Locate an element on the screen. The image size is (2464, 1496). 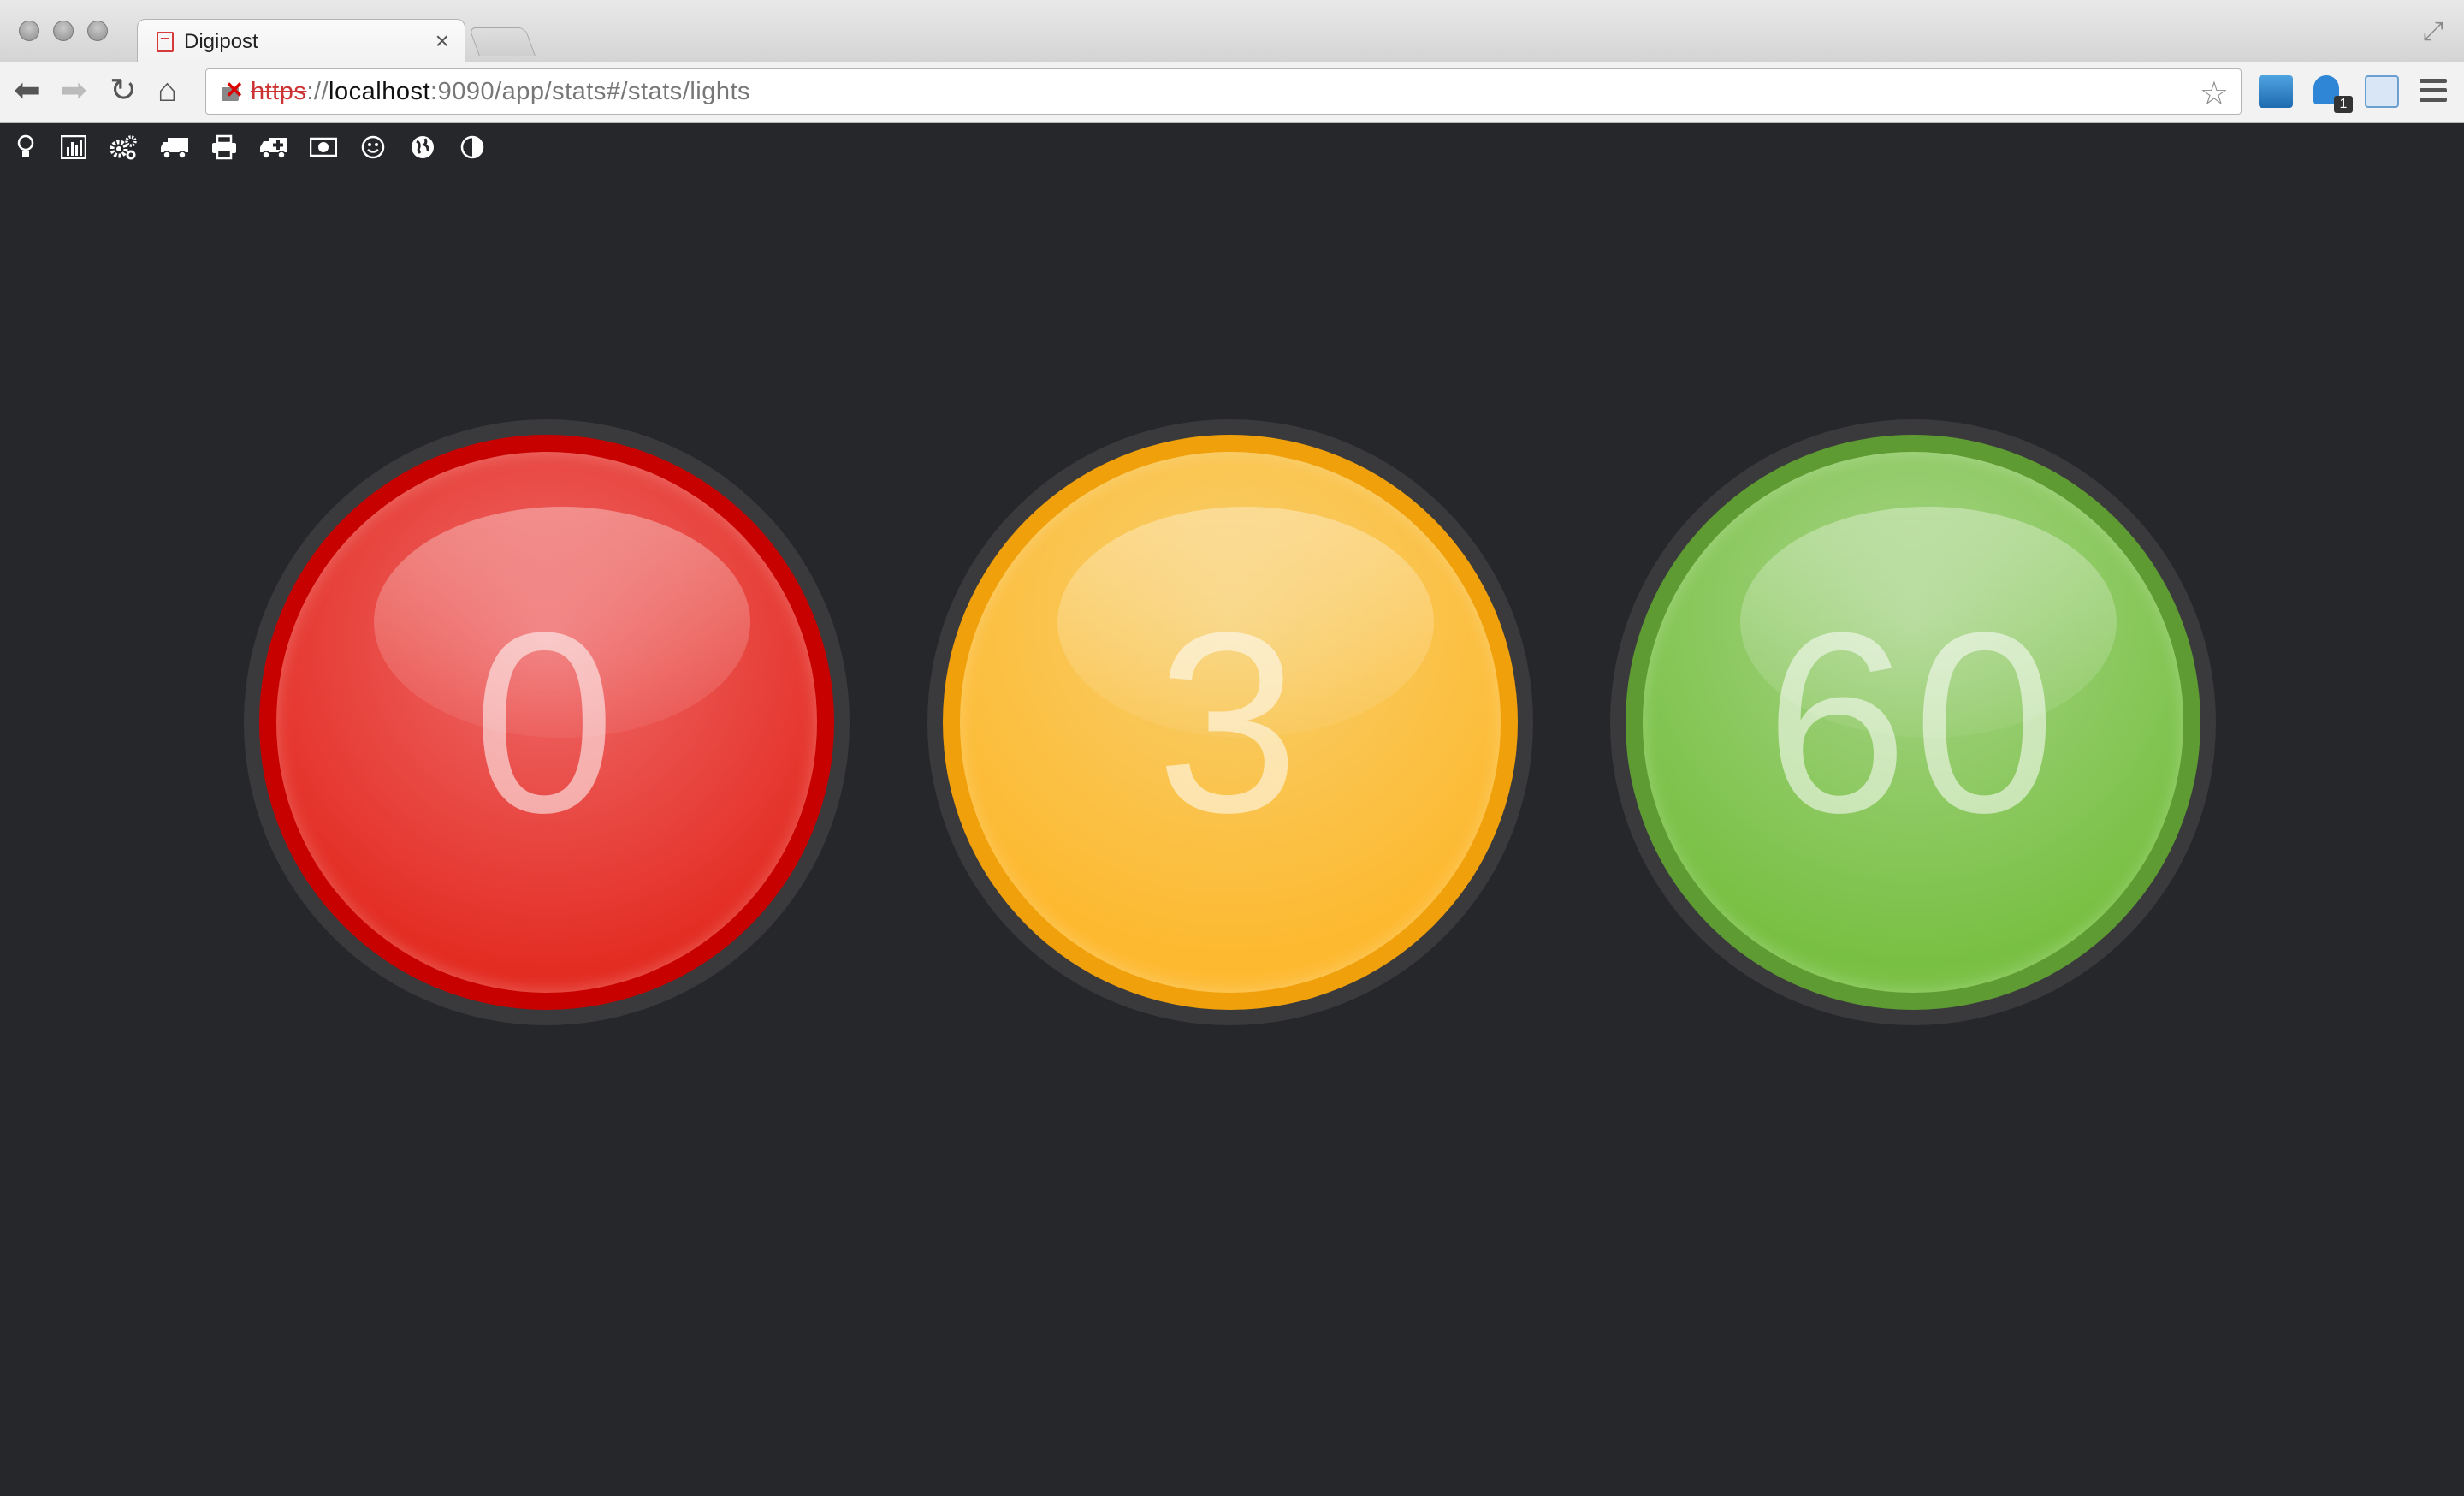
zoom-window-button is located at coordinates (97, 31).